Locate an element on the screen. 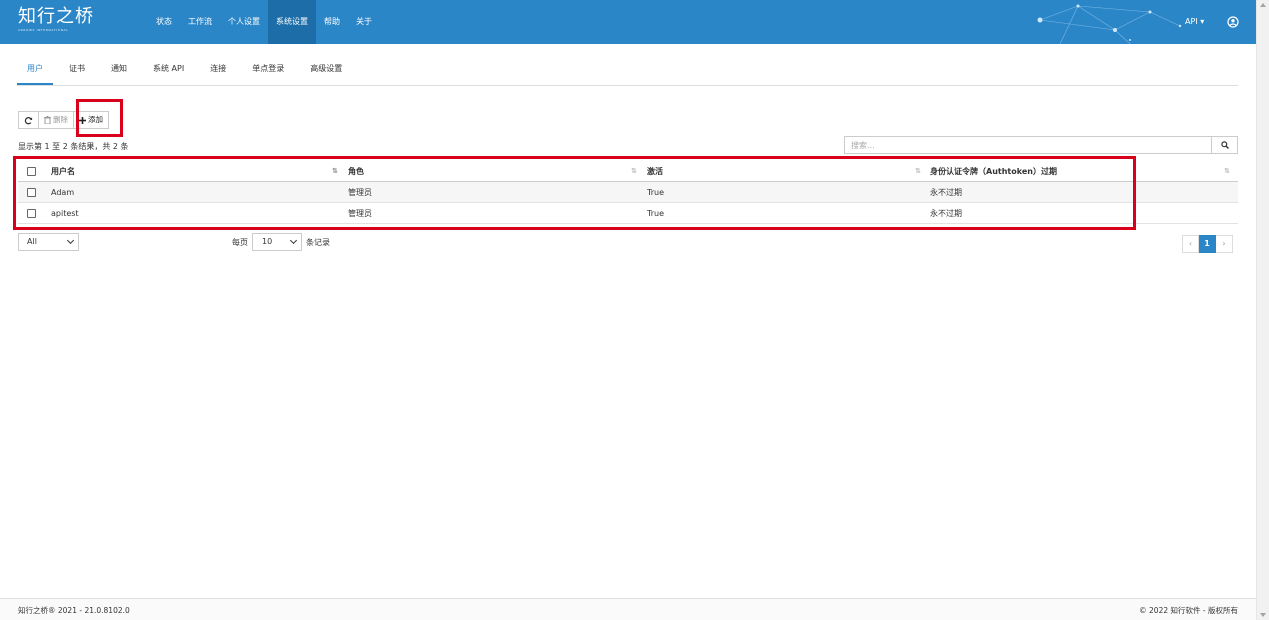 Image resolution: width=1269 pixels, height=620 pixels. header-token-expiry: 身份认证令牌（Authtoken）过期 is located at coordinates (993, 171).